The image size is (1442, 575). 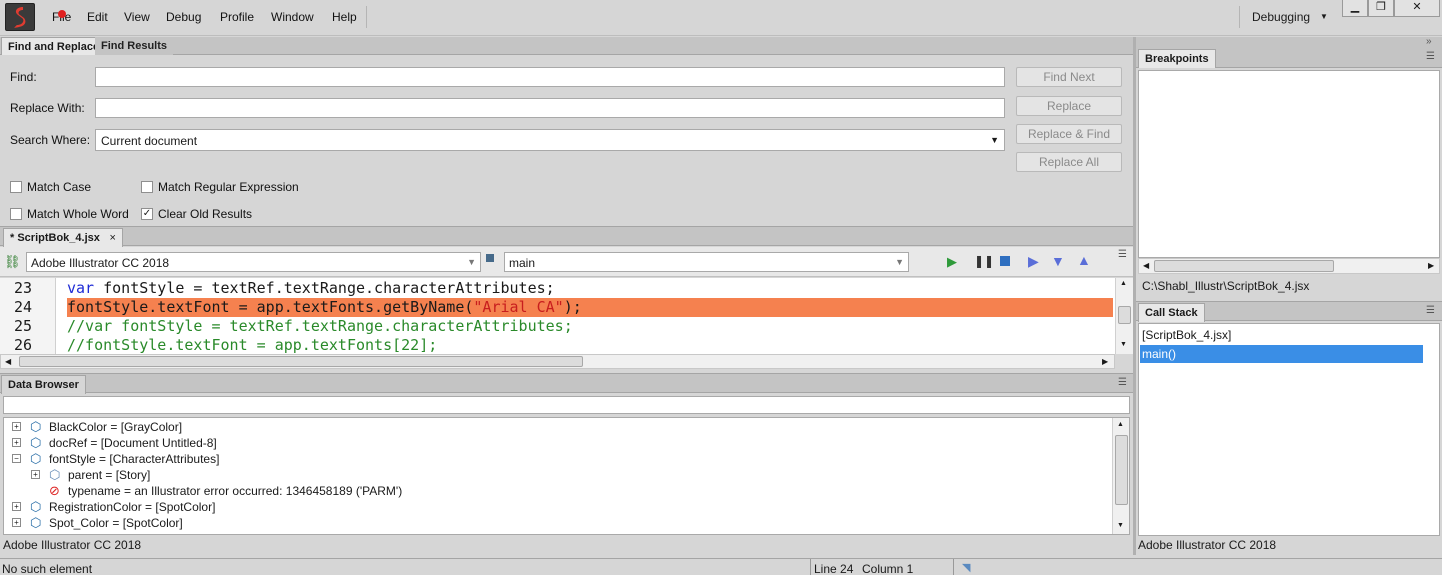 What do you see at coordinates (1289, 429) in the screenshot?
I see `call-stack-list: [ScriptBok_4.jsx] main()` at bounding box center [1289, 429].